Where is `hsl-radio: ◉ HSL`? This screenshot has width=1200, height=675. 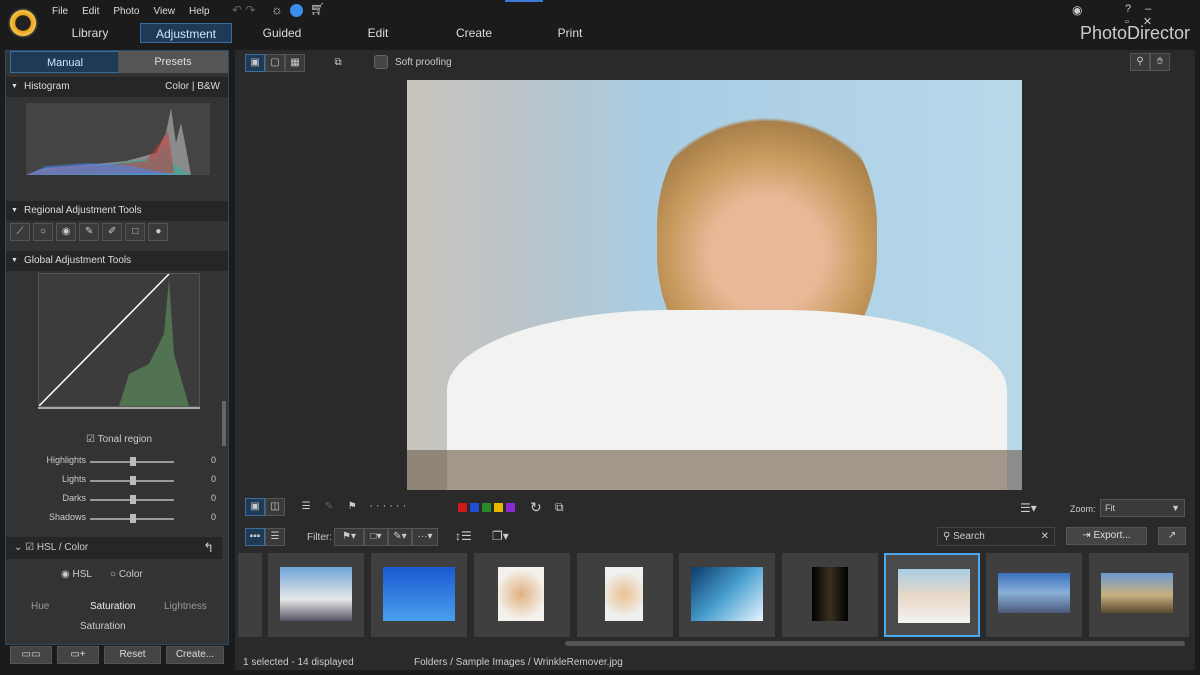 hsl-radio: ◉ HSL is located at coordinates (76, 574).